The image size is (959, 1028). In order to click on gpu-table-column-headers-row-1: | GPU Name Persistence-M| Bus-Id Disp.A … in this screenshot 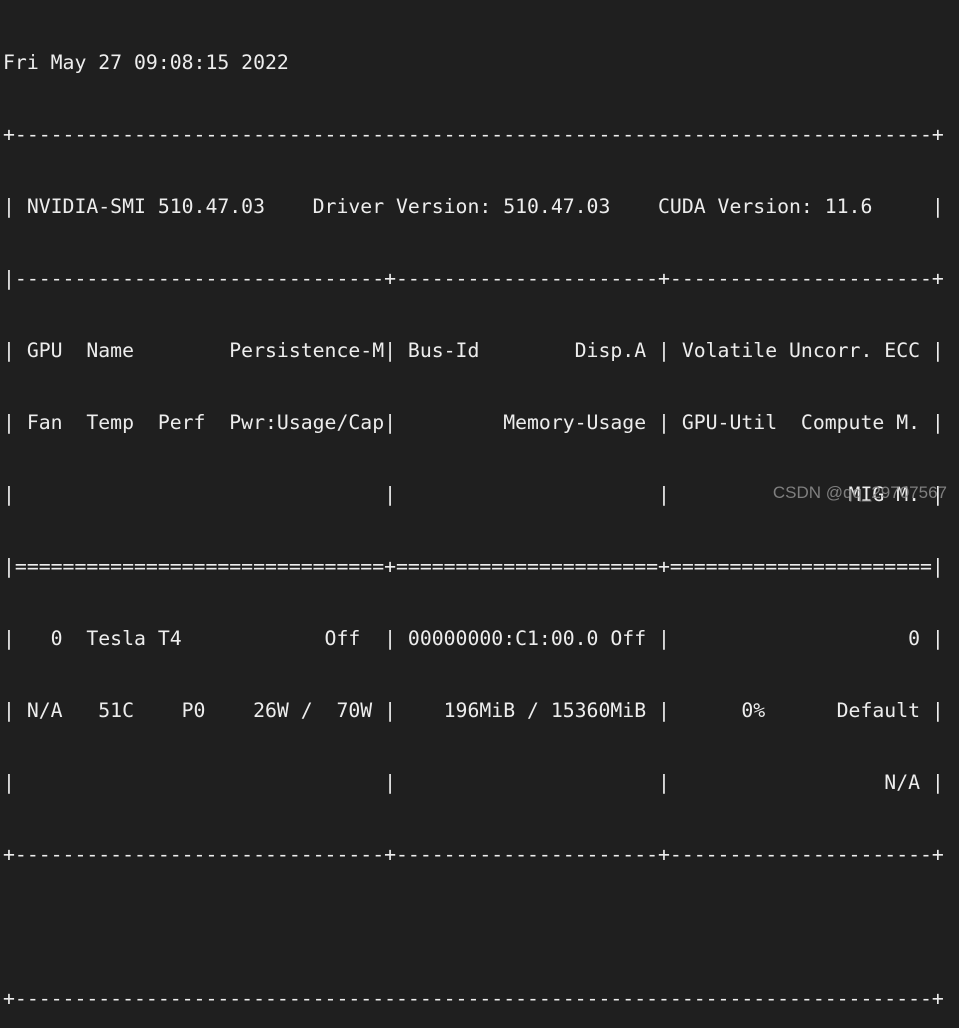, I will do `click(473, 350)`.